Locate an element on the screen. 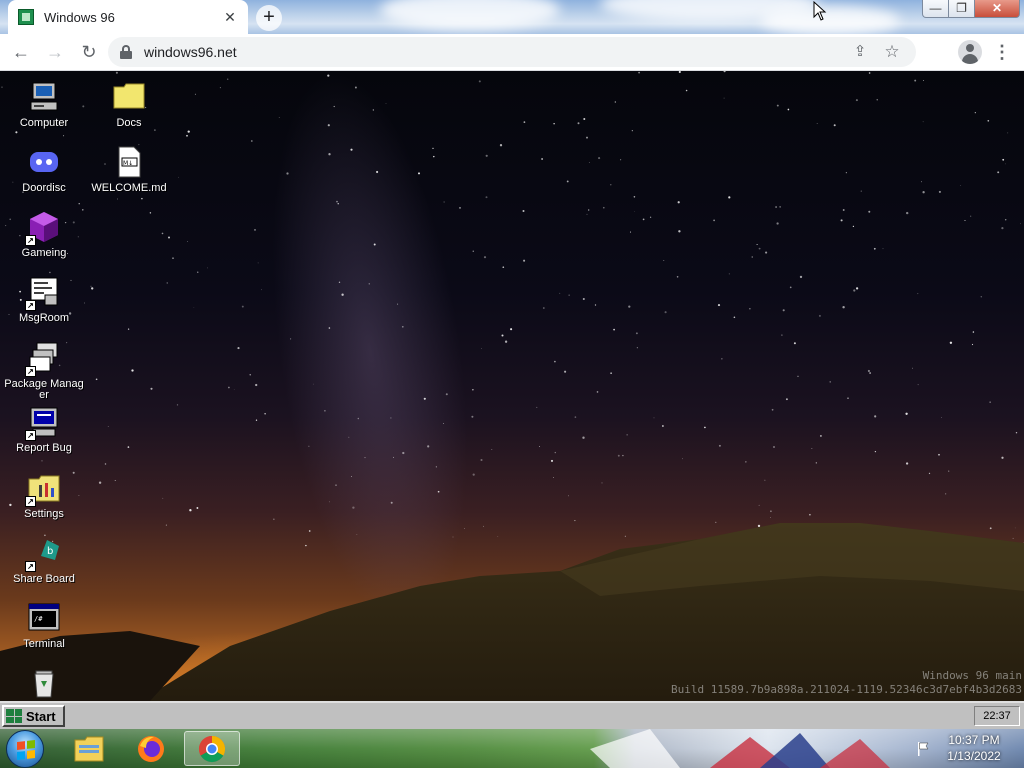 The height and width of the screenshot is (768, 1024). terminal-icon: /# is located at coordinates (44, 618).